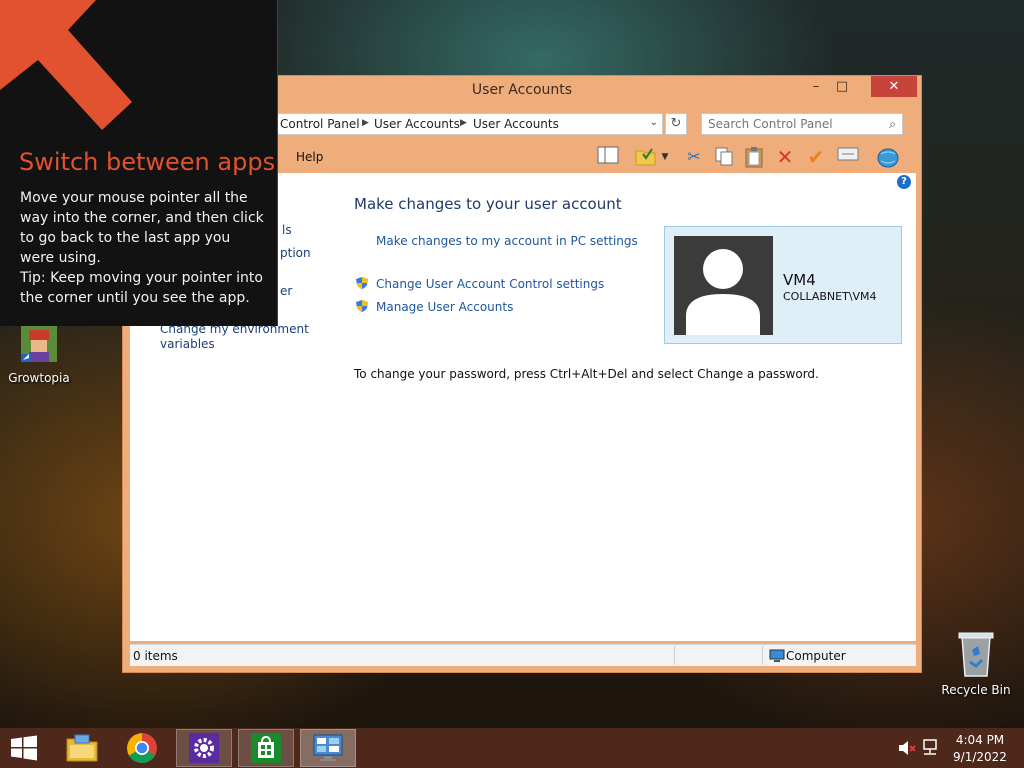 The width and height of the screenshot is (1024, 768). I want to click on start-button, so click(24, 748).